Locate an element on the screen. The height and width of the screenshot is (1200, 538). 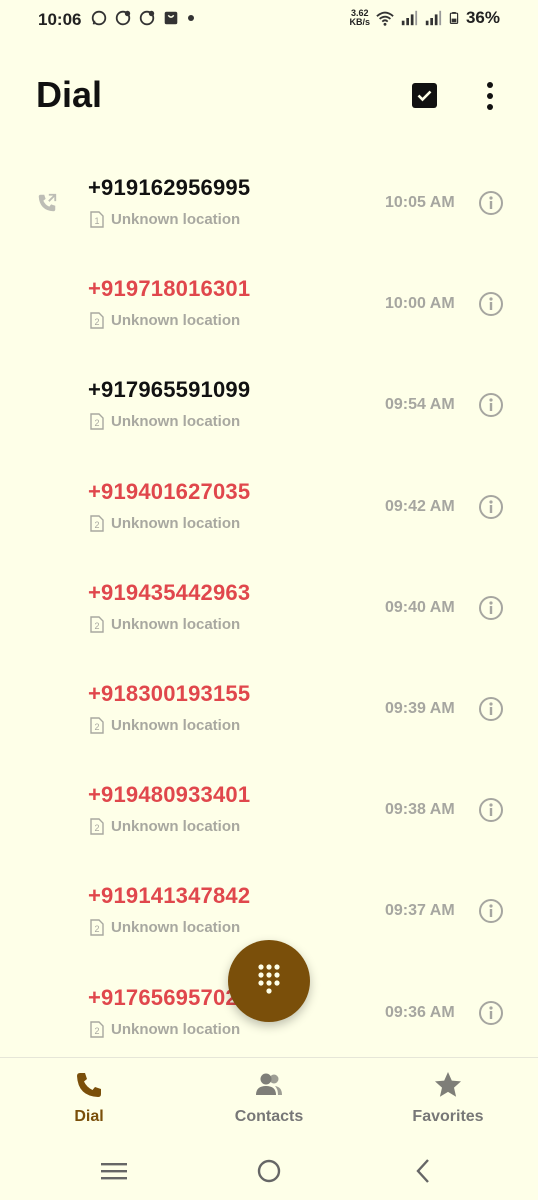
battery-icon is located at coordinates (454, 18).